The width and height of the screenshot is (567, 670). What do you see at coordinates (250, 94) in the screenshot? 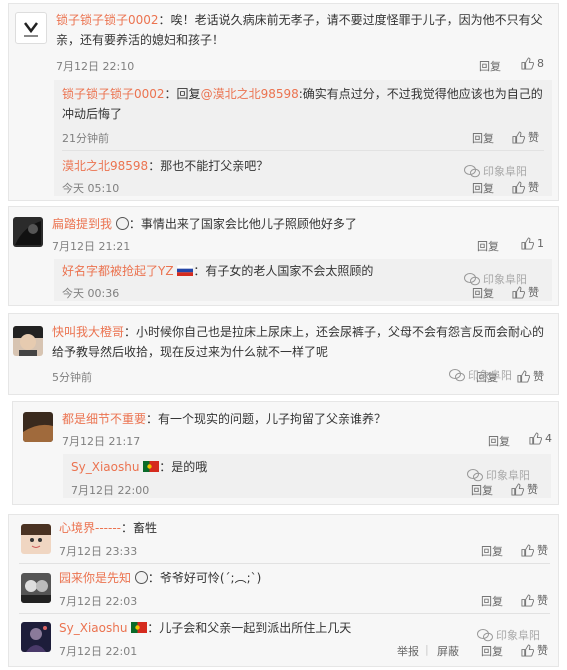
I see `mention-link: @漠北之北98598` at bounding box center [250, 94].